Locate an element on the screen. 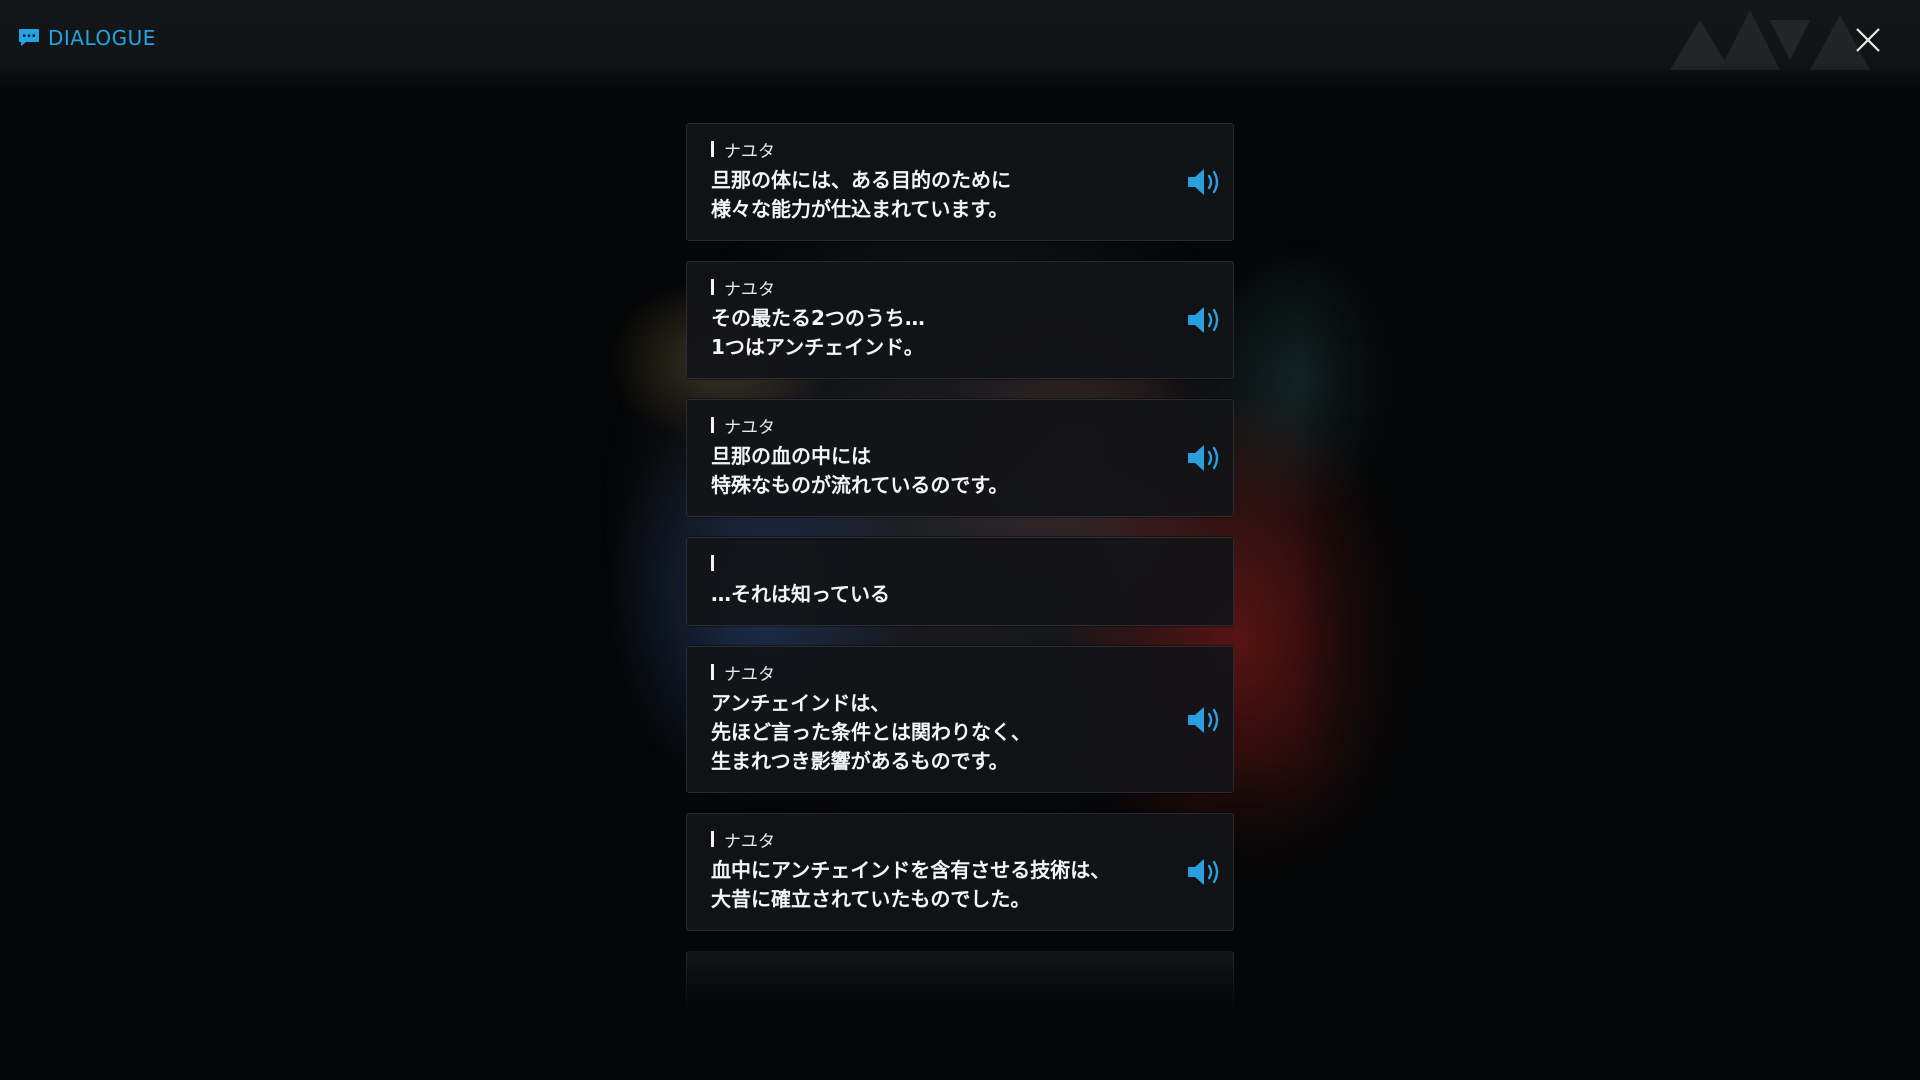 This screenshot has width=1920, height=1080. speaker-label is located at coordinates (932, 563).